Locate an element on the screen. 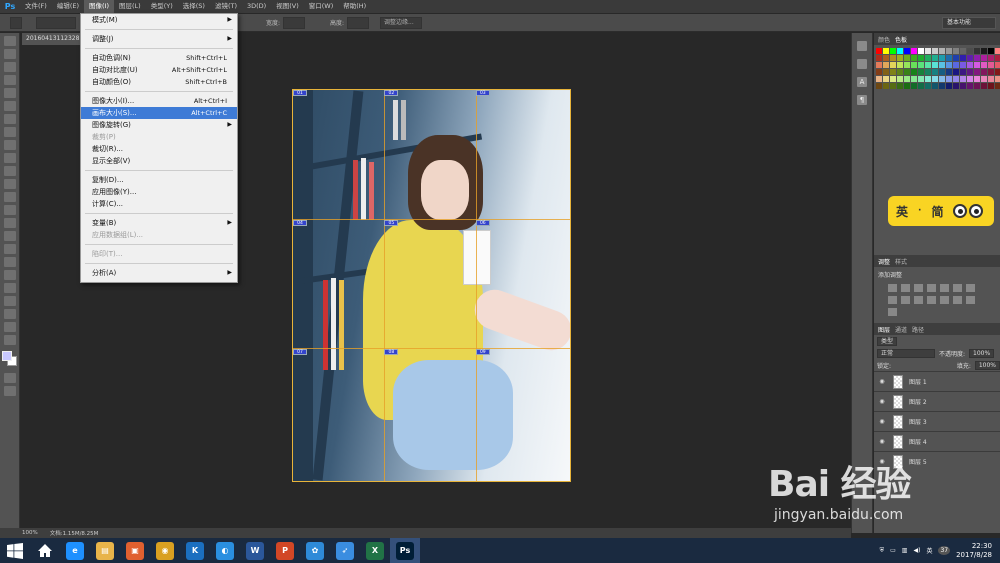  slice-label: 08 is located at coordinates (391, 352).